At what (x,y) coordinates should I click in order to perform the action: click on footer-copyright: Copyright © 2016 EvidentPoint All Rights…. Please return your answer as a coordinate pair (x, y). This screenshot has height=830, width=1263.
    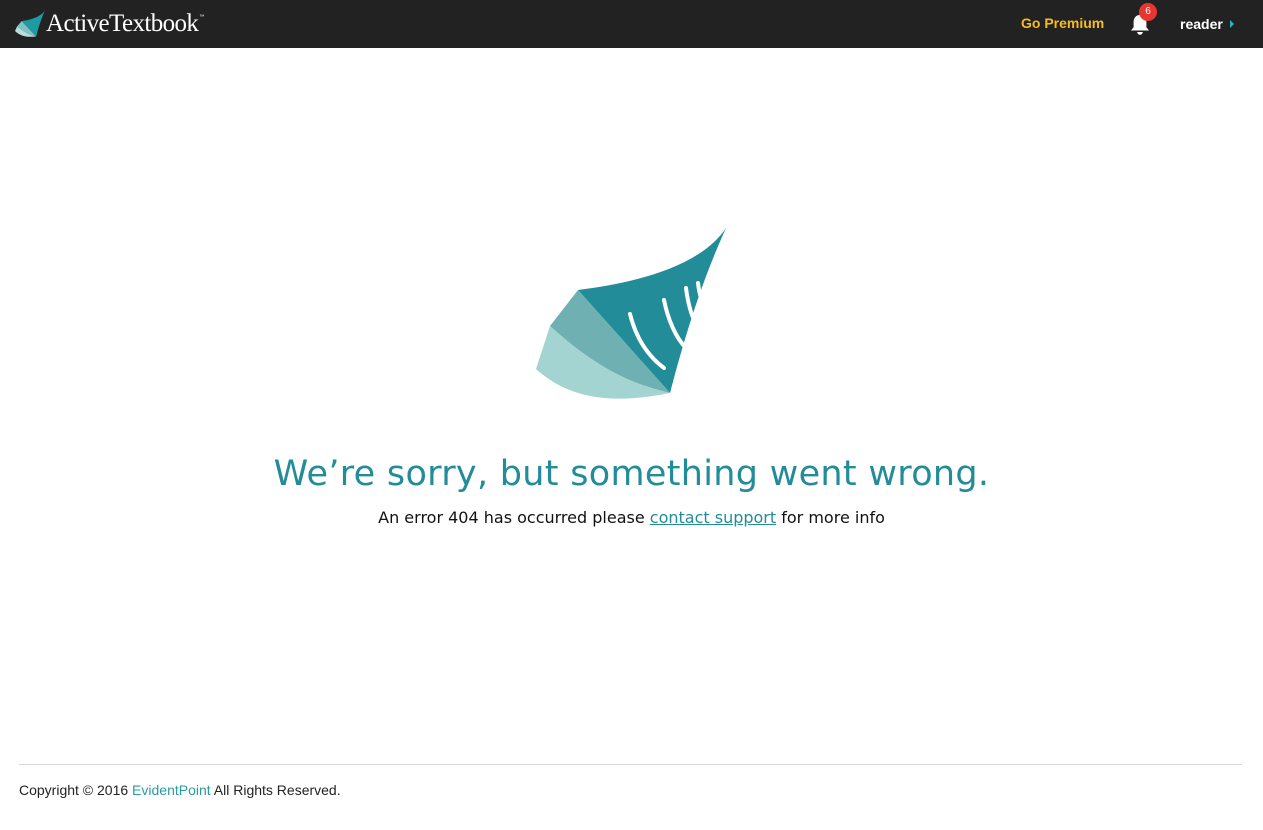
    Looking at the image, I should click on (180, 790).